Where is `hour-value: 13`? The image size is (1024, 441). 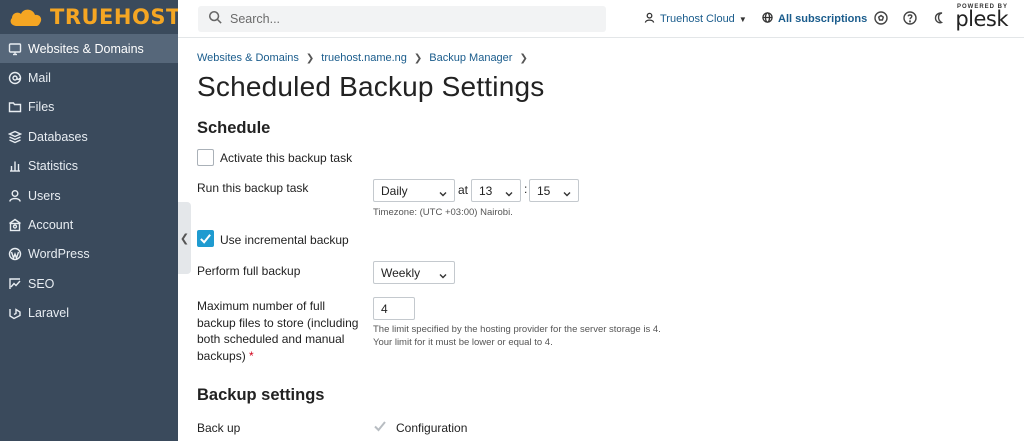 hour-value: 13 is located at coordinates (486, 190).